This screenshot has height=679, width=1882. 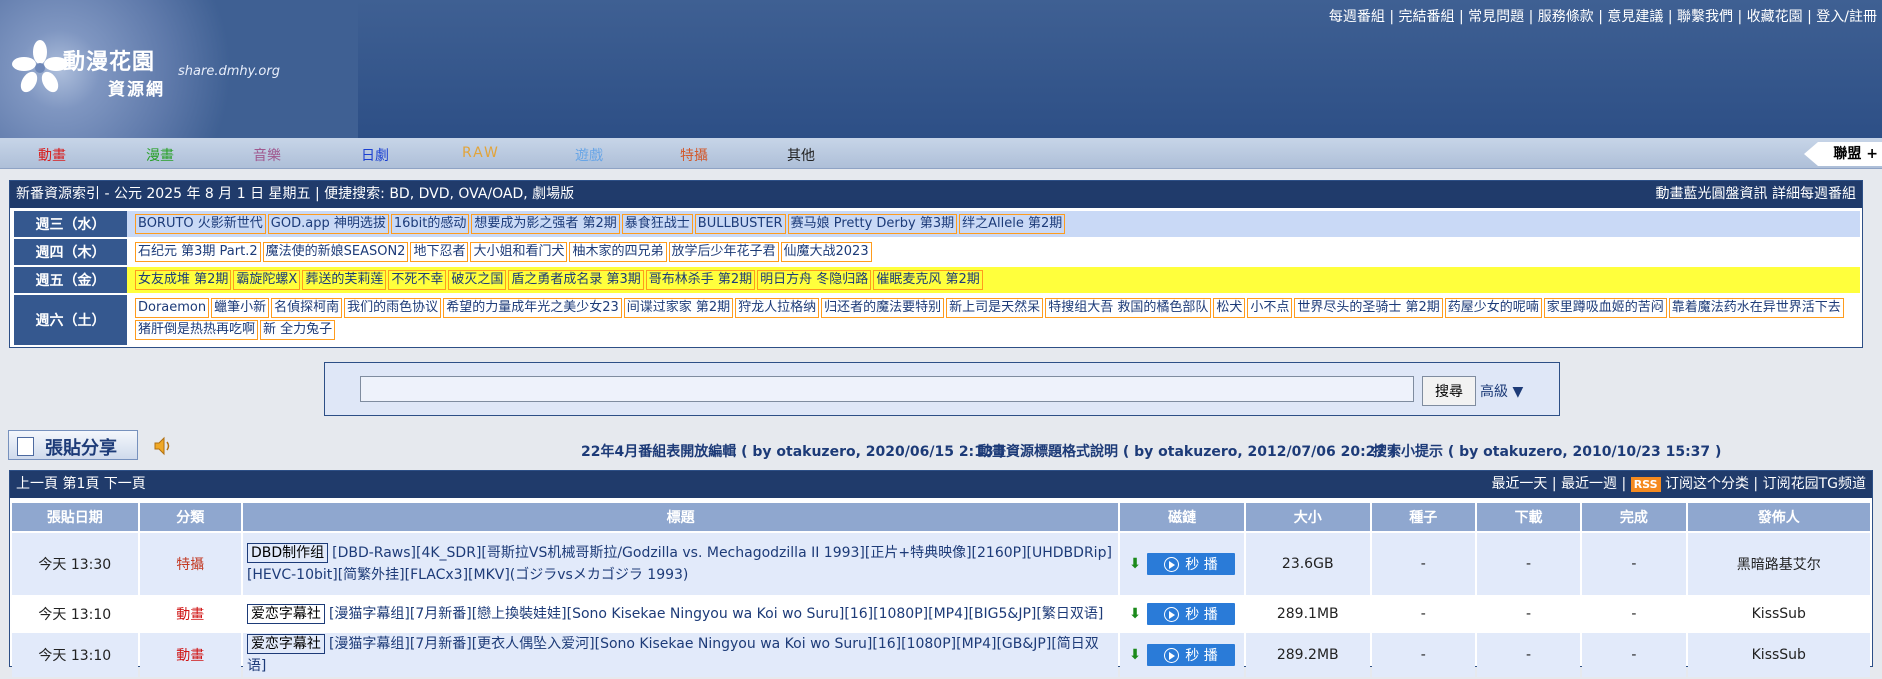 What do you see at coordinates (430, 224) in the screenshot?
I see `anime-title-link: 16bit的感动` at bounding box center [430, 224].